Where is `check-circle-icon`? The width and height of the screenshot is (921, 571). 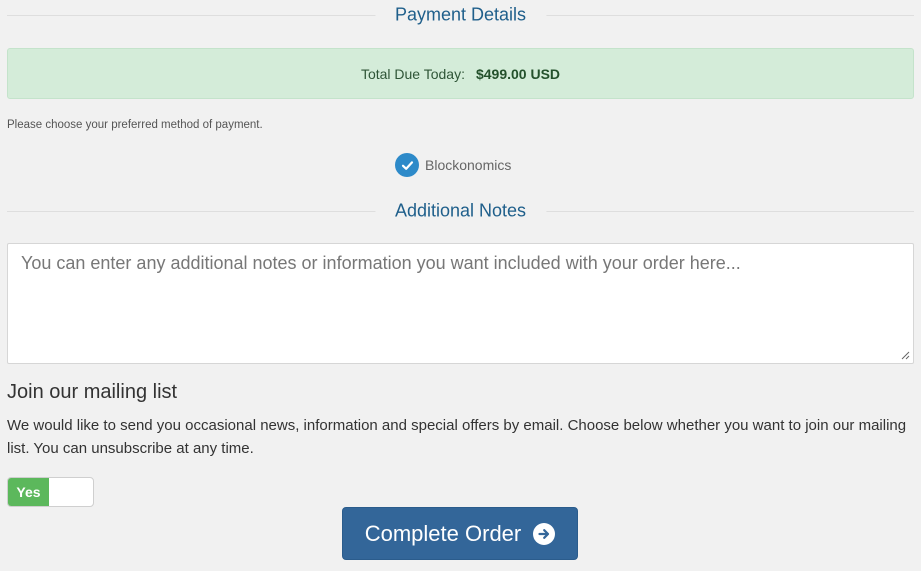
check-circle-icon is located at coordinates (407, 165).